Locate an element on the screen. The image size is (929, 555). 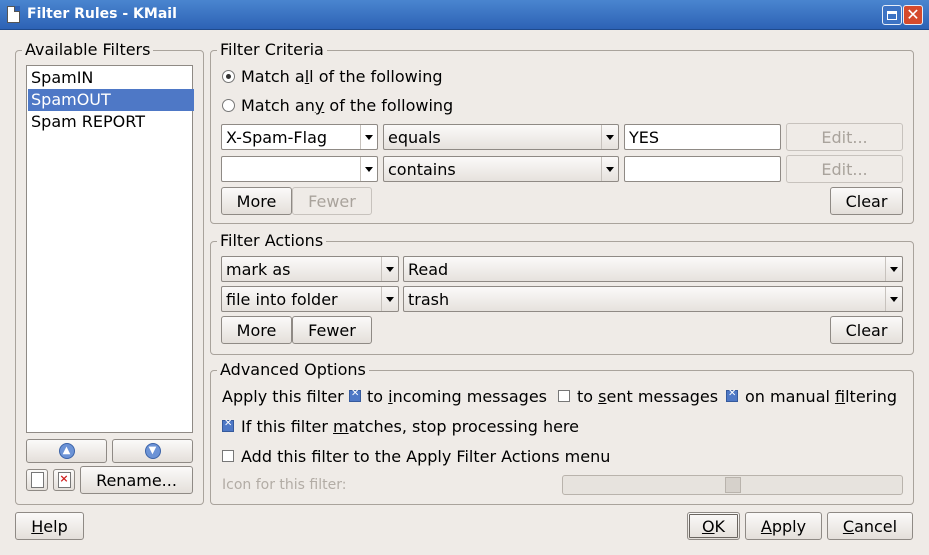
maximize-icon is located at coordinates (892, 15).